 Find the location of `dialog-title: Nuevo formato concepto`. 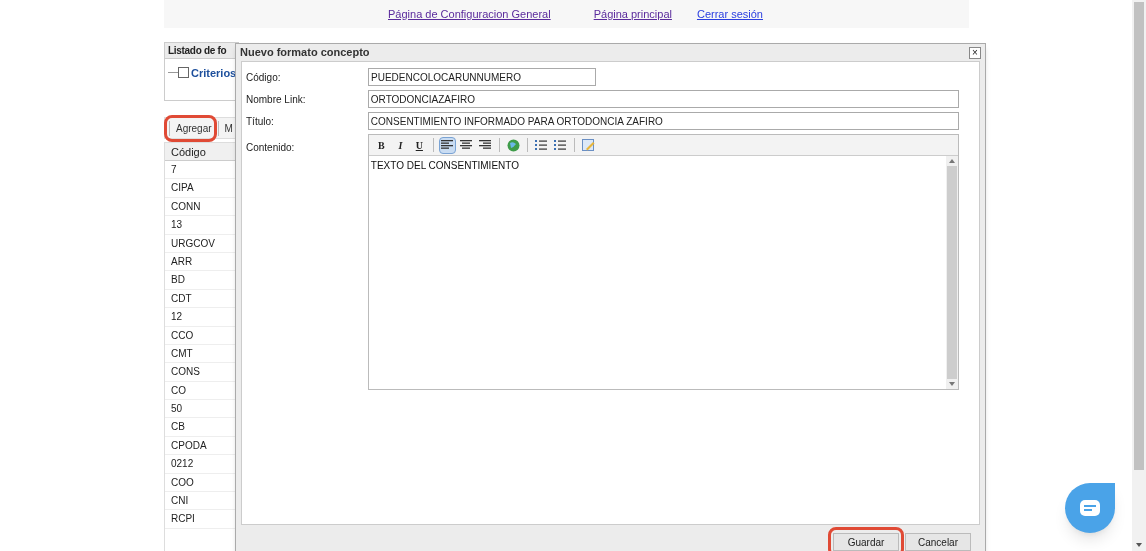

dialog-title: Nuevo formato concepto is located at coordinates (305, 53).